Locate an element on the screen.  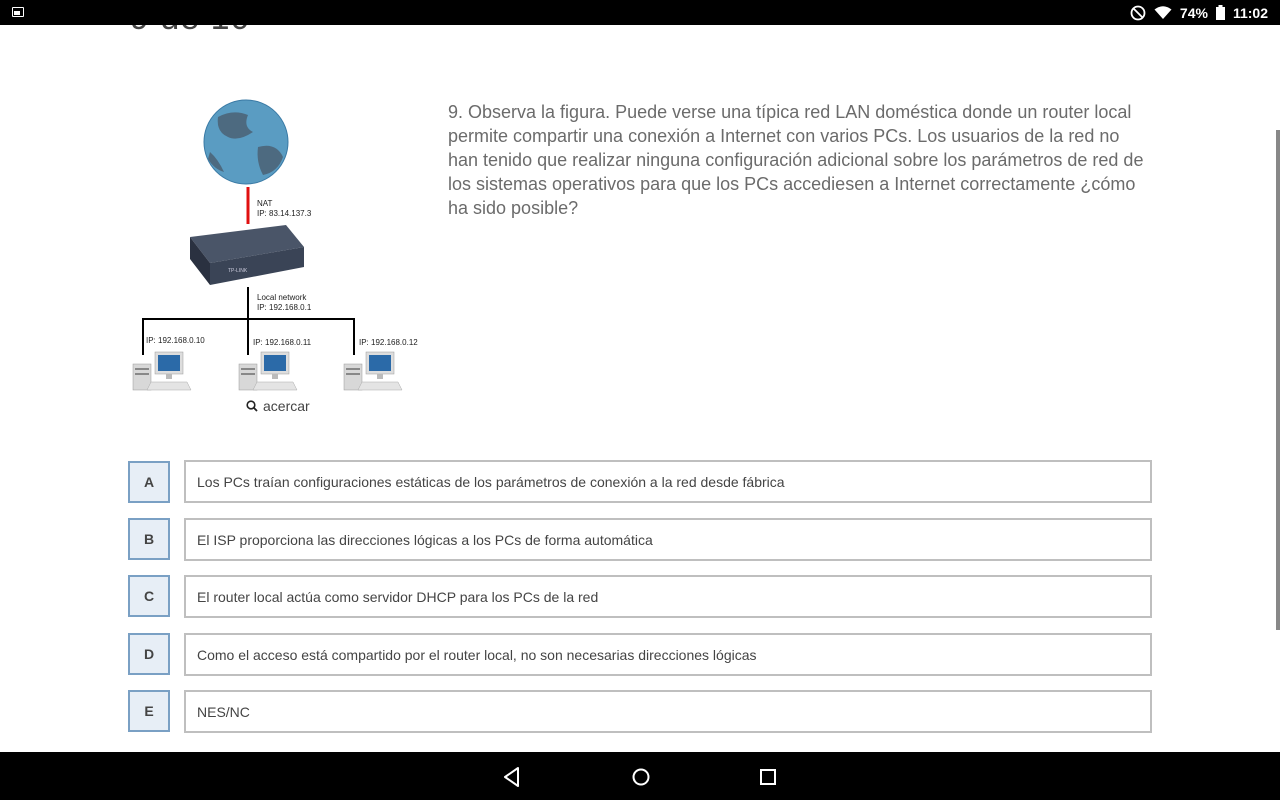
magnifier-icon is located at coordinates (252, 406).